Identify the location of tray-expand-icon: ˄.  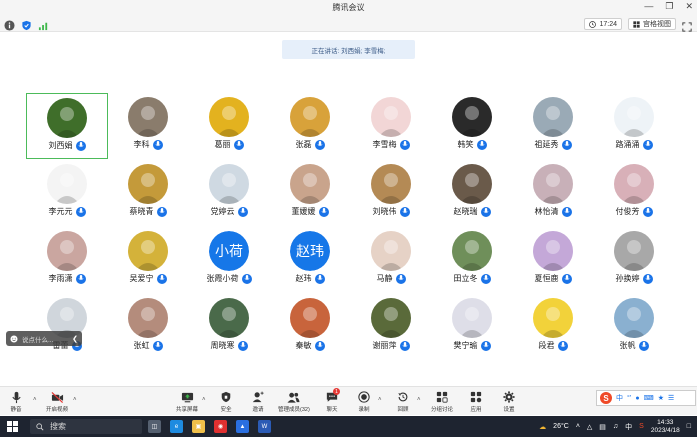
(578, 426).